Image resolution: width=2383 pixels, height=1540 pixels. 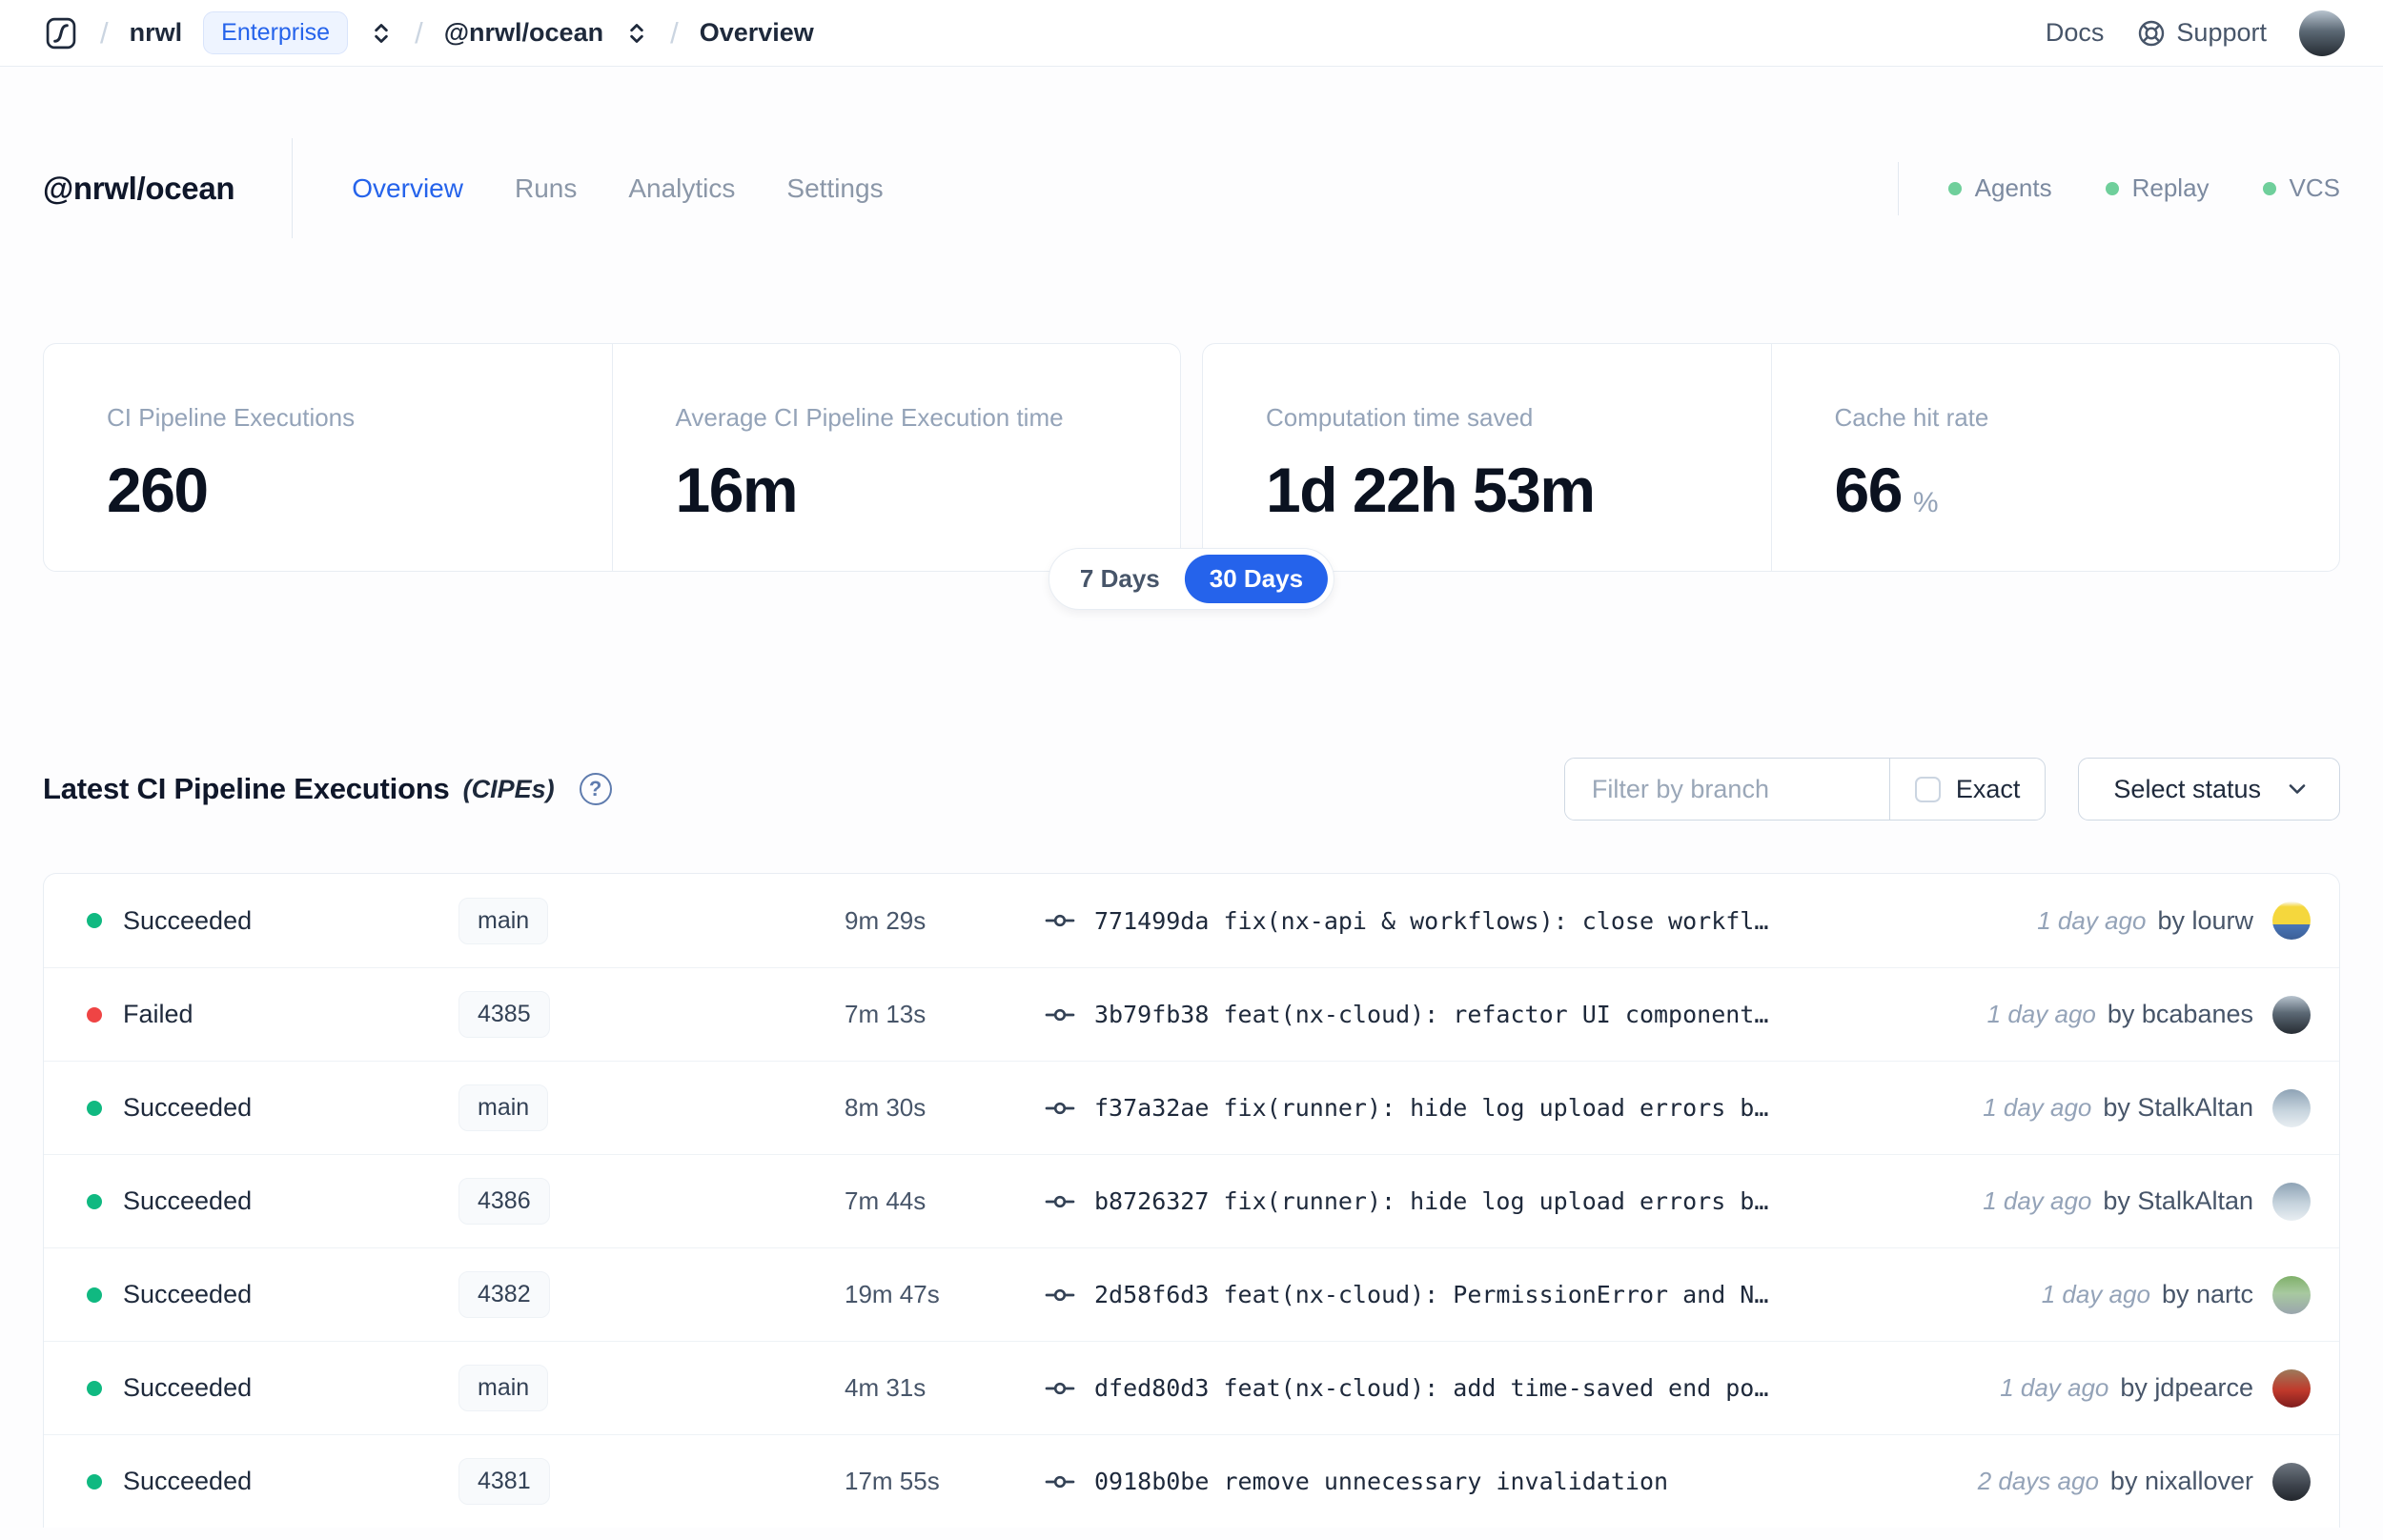 What do you see at coordinates (1727, 789) in the screenshot?
I see `branch-filter-input` at bounding box center [1727, 789].